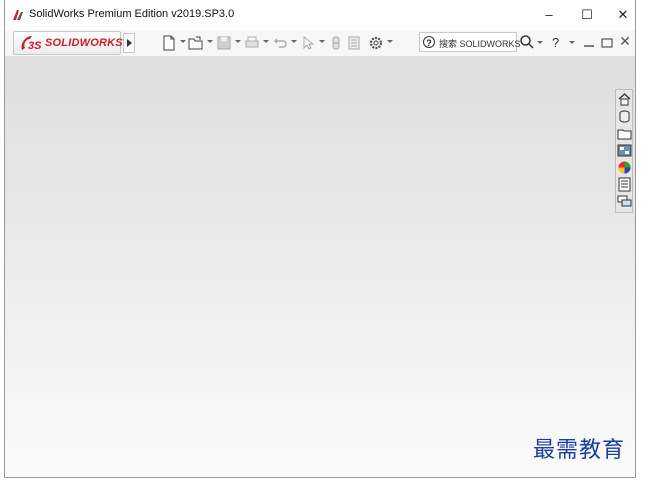 This screenshot has height=480, width=656. What do you see at coordinates (480, 44) in the screenshot?
I see `search-placeholder: 搜索 SOLIDWORKS` at bounding box center [480, 44].